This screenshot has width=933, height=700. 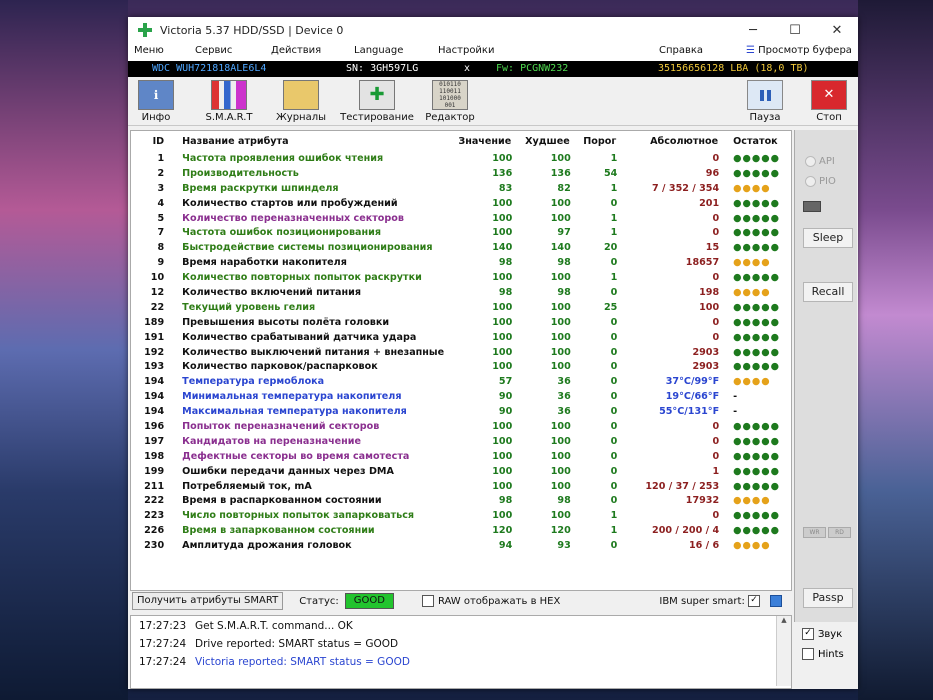 What do you see at coordinates (156, 101) in the screenshot?
I see `info-button: ℹ Инфо` at bounding box center [156, 101].